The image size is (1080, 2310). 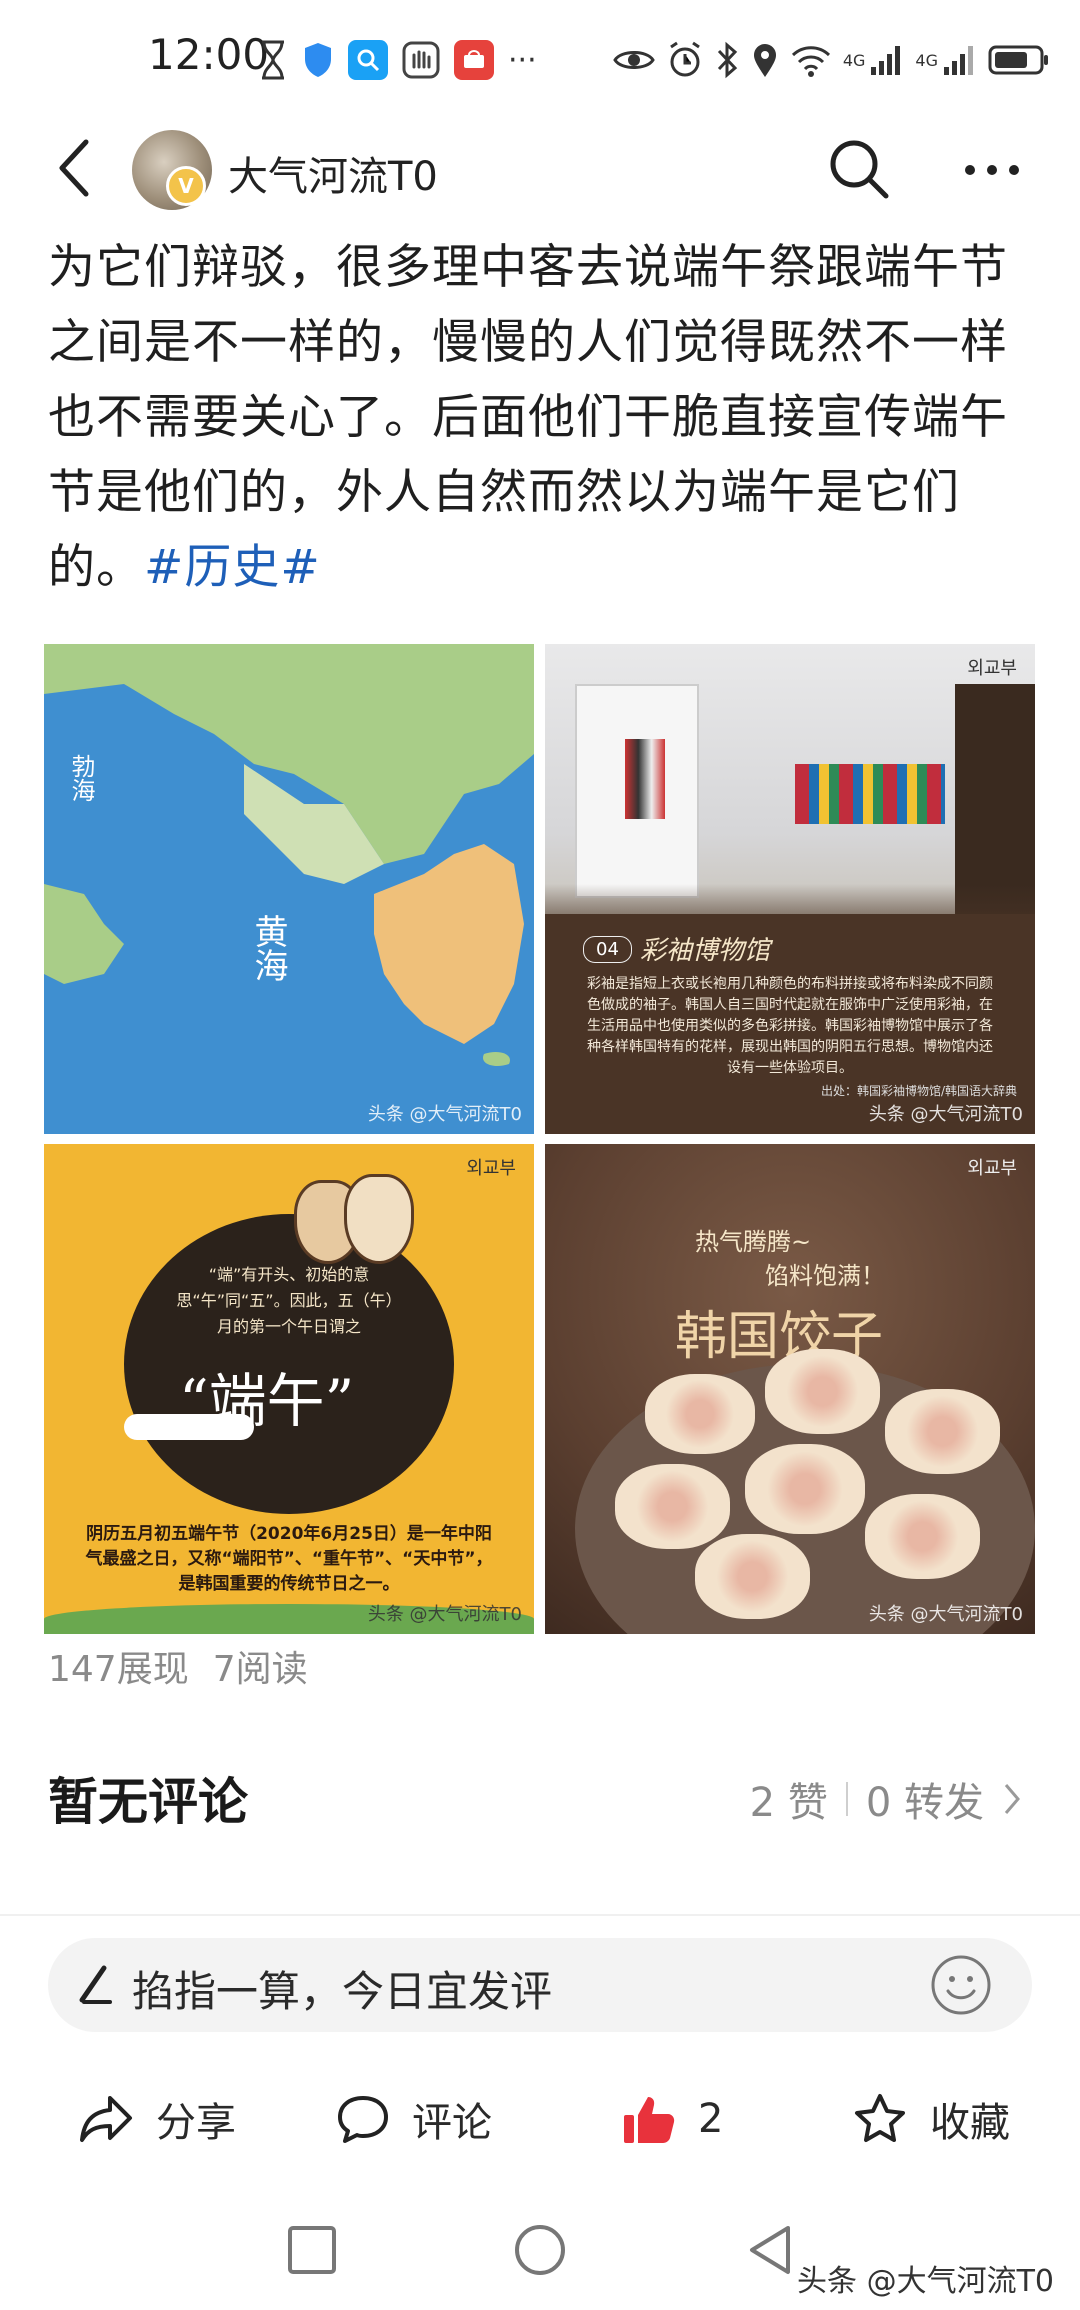 What do you see at coordinates (312, 2250) in the screenshot?
I see `recent-apps-button` at bounding box center [312, 2250].